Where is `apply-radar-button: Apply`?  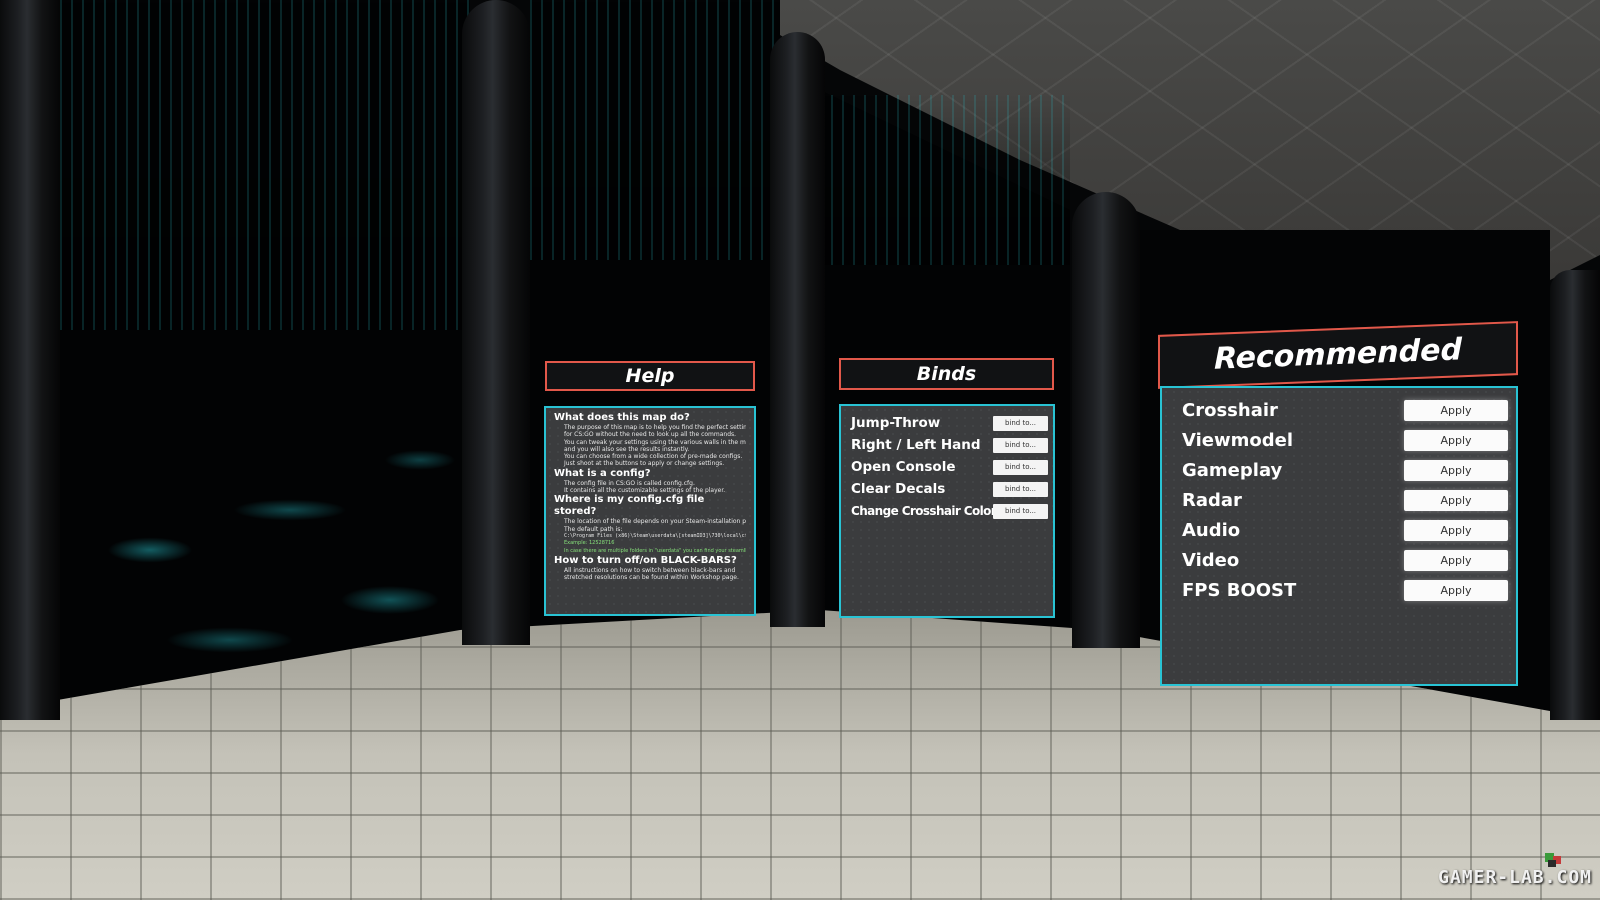 apply-radar-button: Apply is located at coordinates (1456, 500).